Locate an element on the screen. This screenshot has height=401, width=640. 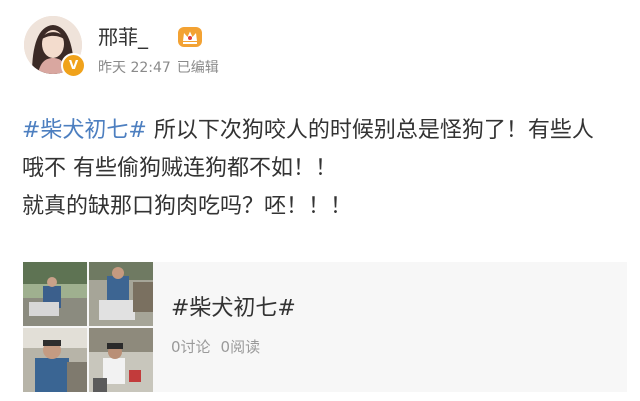
topic-card-title: #柴犬初七# is located at coordinates (233, 309).